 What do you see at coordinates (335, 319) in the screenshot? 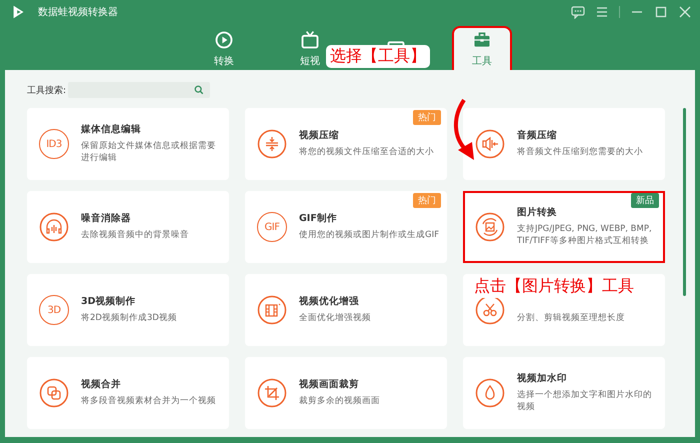
I see `tool-description: 全面优化增强视频` at bounding box center [335, 319].